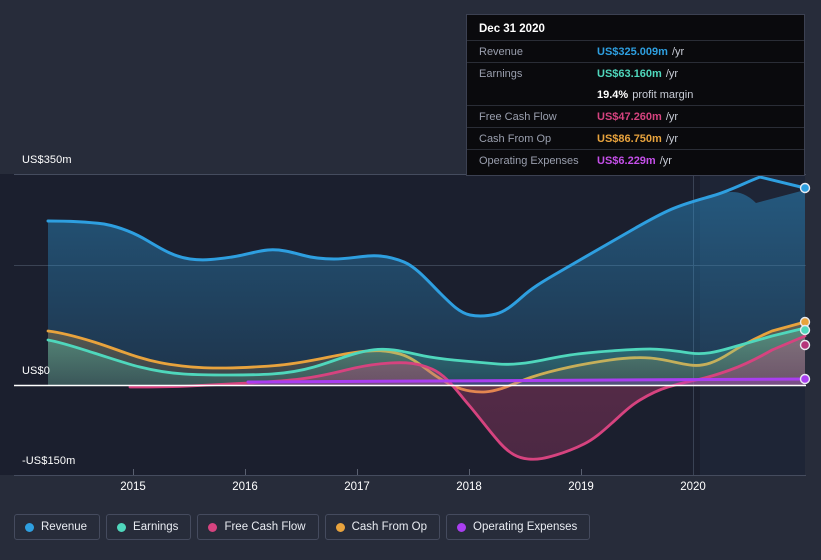 Image resolution: width=821 pixels, height=560 pixels. I want to click on legend-item-free-cash-flow: Free Cash Flow, so click(258, 527).